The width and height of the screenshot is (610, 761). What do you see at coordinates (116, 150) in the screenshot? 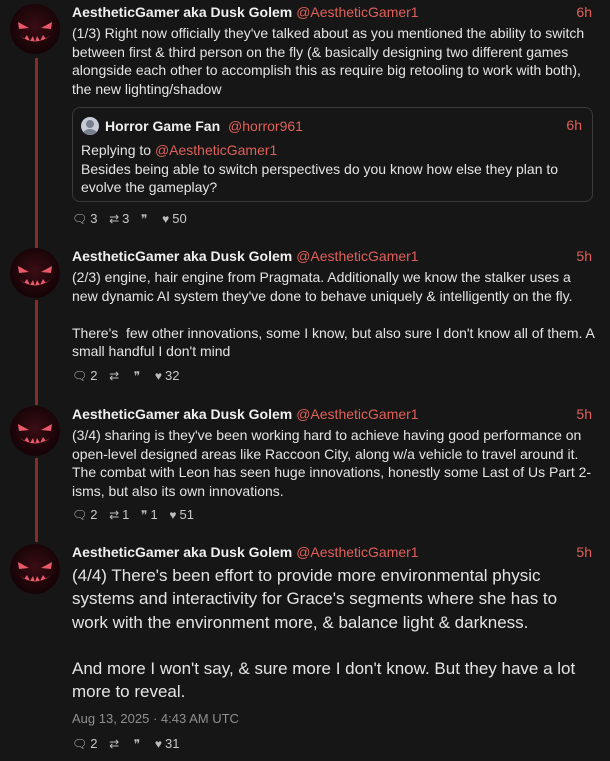
I see `replying-to-label: Replying to` at bounding box center [116, 150].